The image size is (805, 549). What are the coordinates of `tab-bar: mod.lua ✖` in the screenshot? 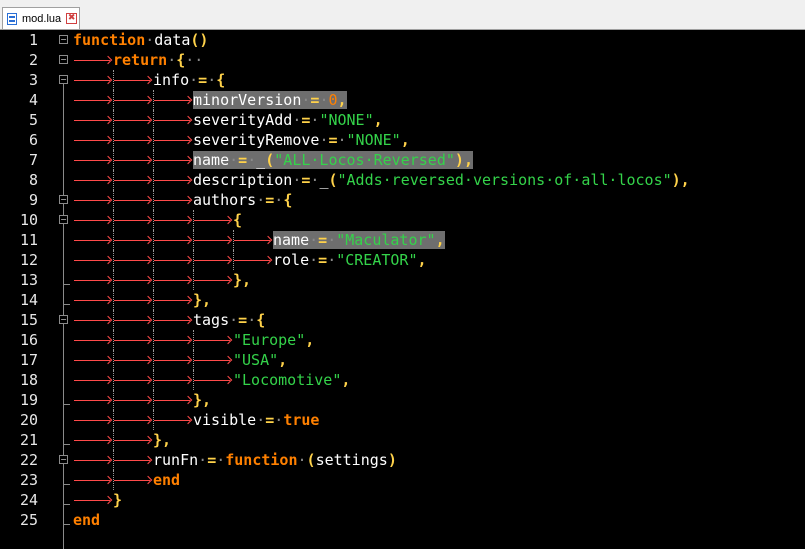 It's located at (402, 15).